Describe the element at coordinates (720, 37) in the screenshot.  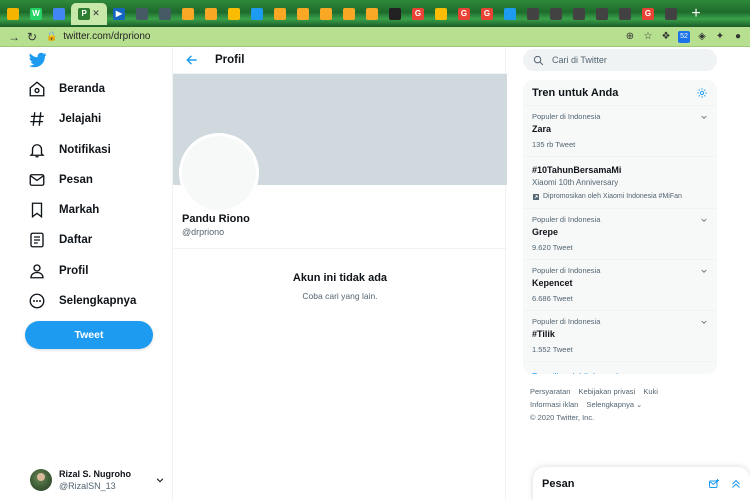
I see `puzzle-icon: ✦` at that location.